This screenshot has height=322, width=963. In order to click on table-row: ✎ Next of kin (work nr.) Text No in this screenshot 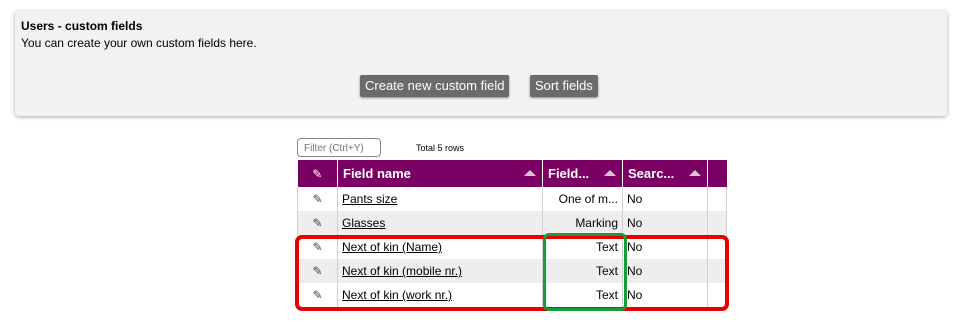, I will do `click(512, 295)`.